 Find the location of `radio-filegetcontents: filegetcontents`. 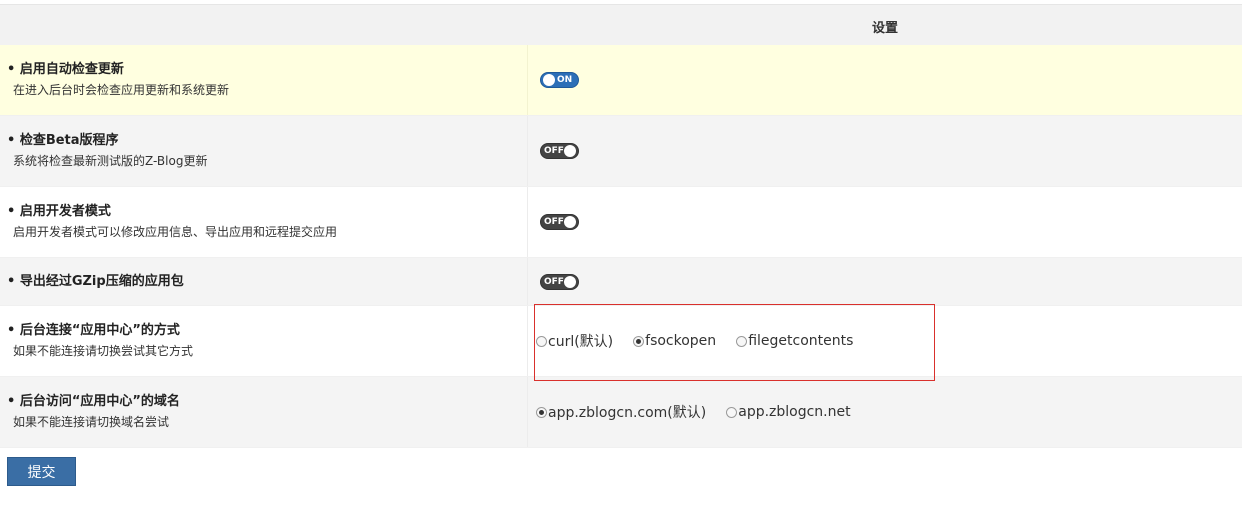

radio-filegetcontents: filegetcontents is located at coordinates (794, 341).